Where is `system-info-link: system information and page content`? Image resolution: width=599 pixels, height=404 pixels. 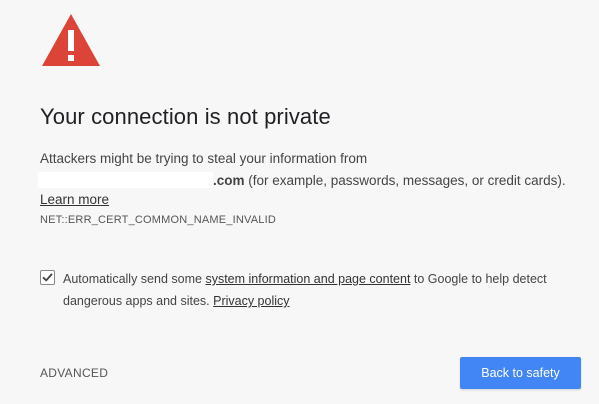 system-info-link: system information and page content is located at coordinates (307, 279).